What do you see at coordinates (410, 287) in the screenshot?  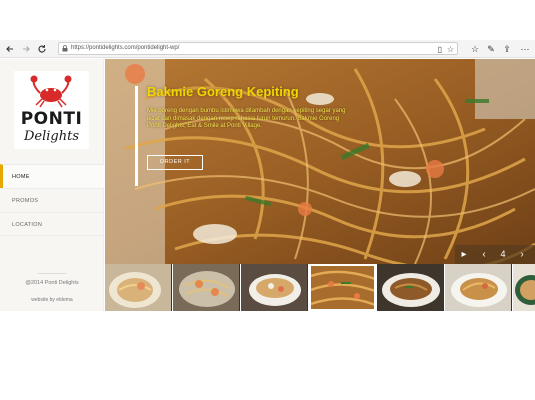 I see `thumbnail-kwetiau-plate` at bounding box center [410, 287].